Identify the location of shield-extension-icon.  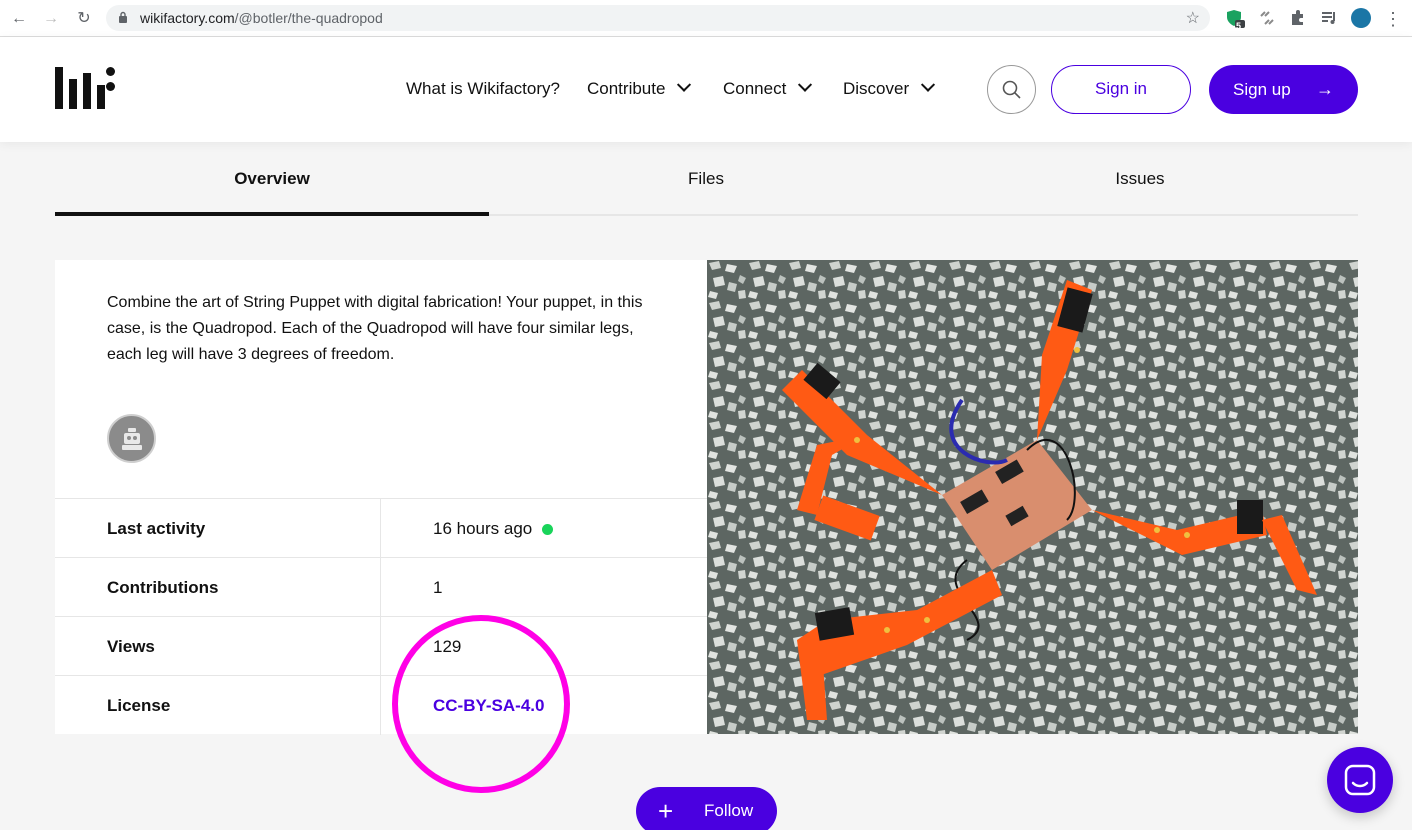
(1235, 18).